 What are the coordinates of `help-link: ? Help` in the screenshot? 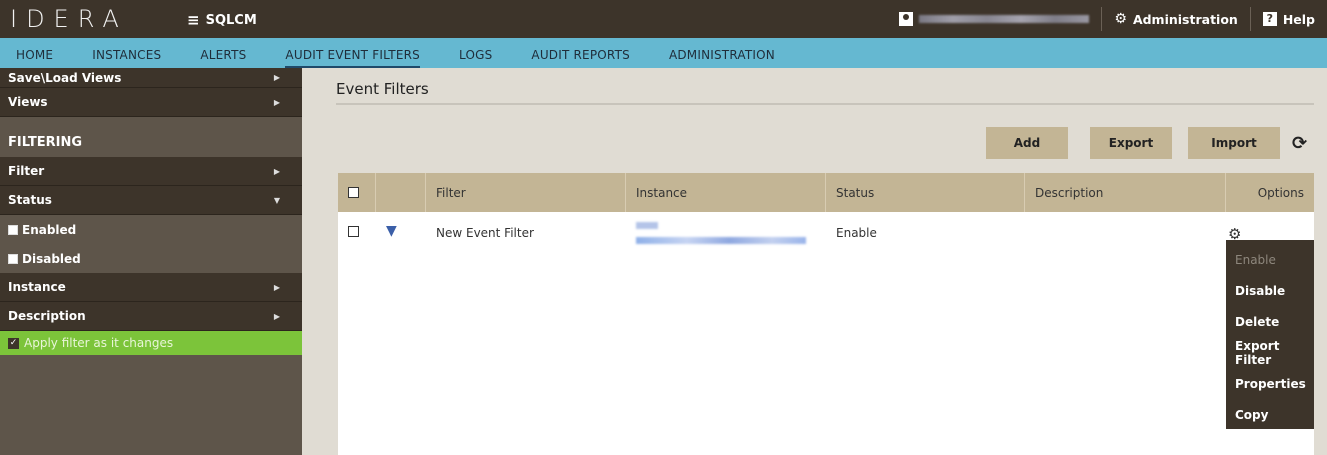 It's located at (1288, 19).